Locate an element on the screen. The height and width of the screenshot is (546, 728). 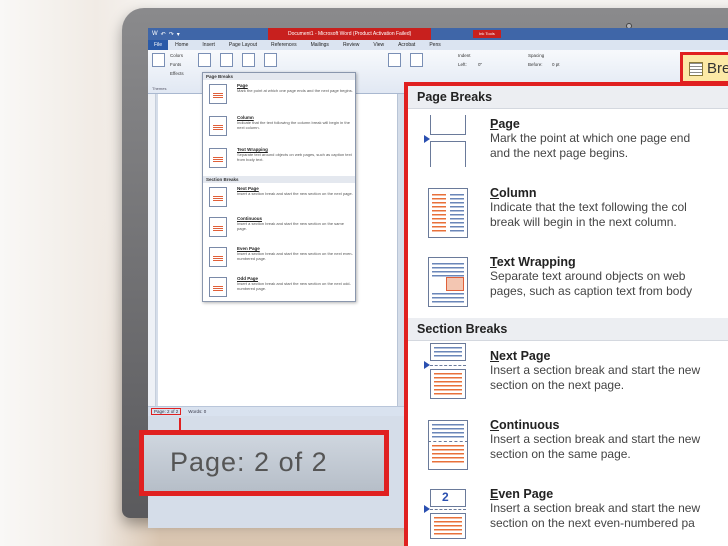
quick-access-toolbar: W ↶ ↷ ▾ is located at coordinates (166, 34).